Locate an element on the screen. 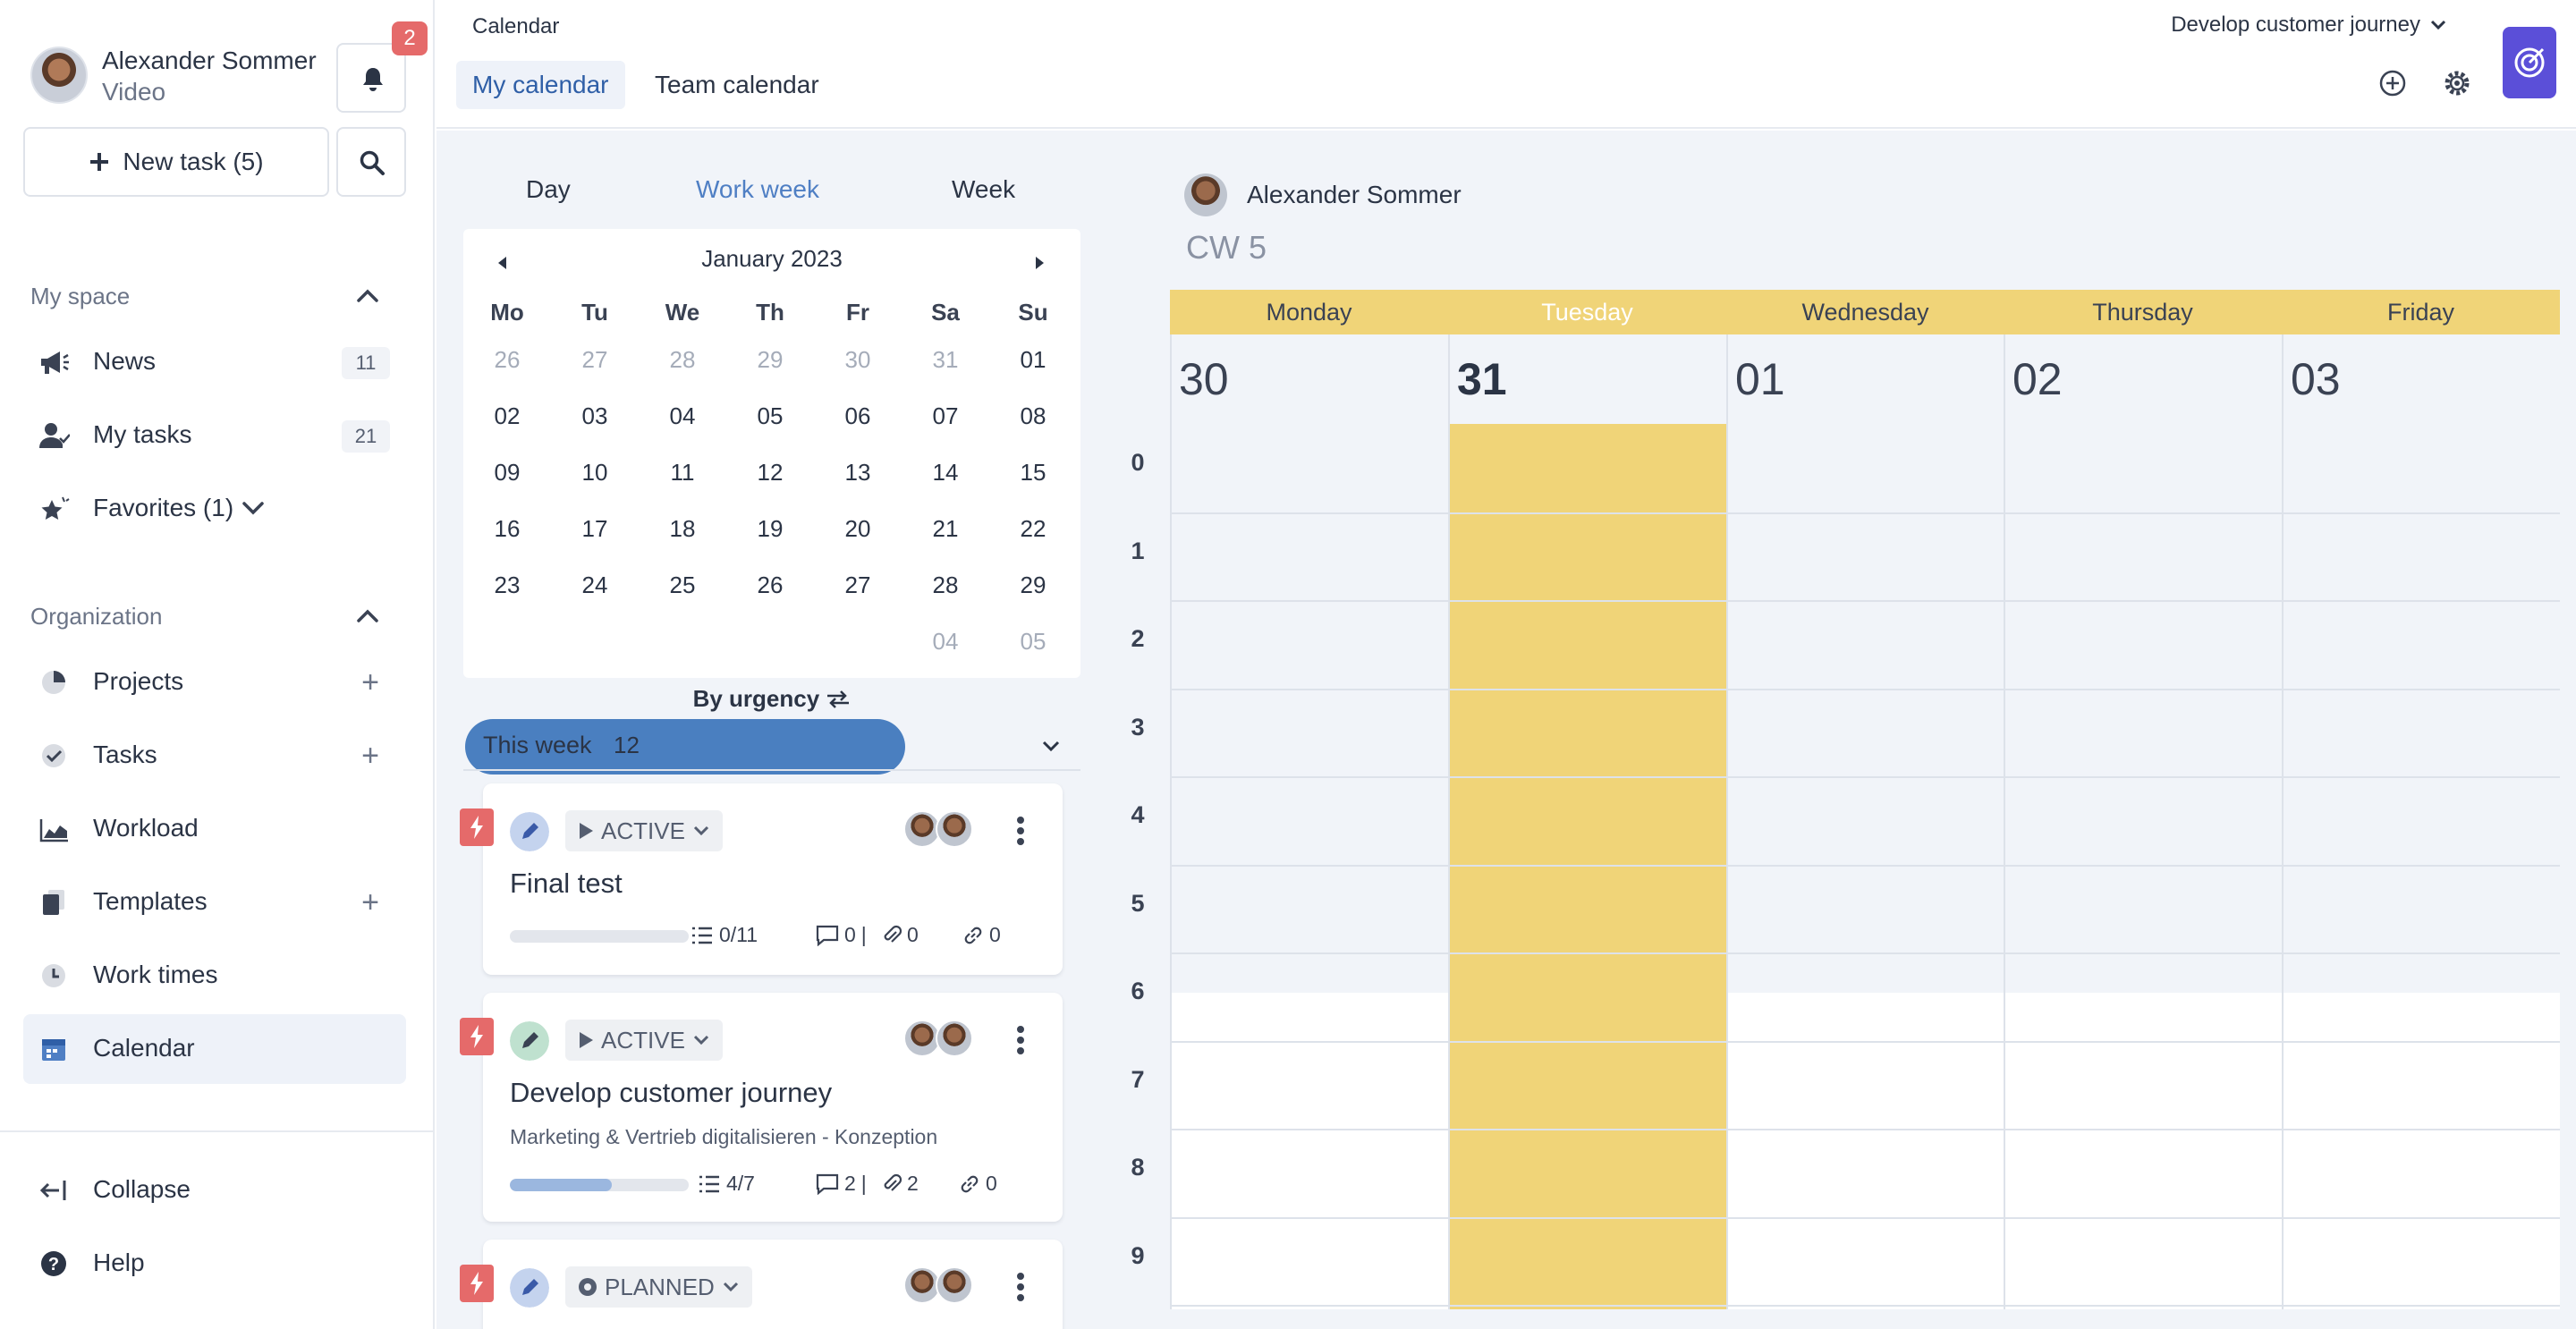 This screenshot has width=2576, height=1329. project-select: Develop customer journey is located at coordinates (2309, 25).